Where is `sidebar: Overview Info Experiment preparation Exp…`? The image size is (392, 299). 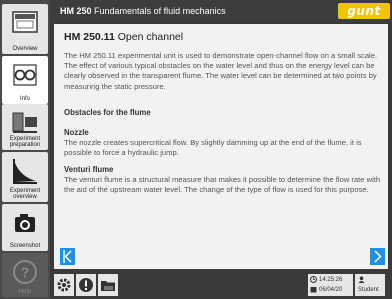 sidebar: Overview Info Experiment preparation Exp… is located at coordinates (25, 149).